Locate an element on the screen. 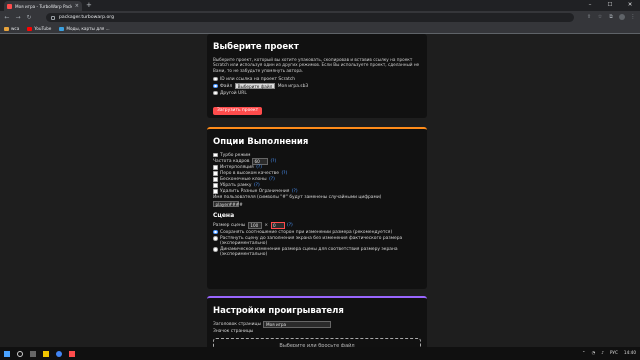  youtube-icon is located at coordinates (30, 28).